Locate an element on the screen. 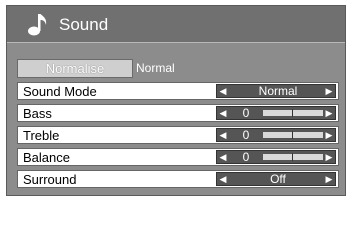 This screenshot has width=351, height=240. balance-slider-marker is located at coordinates (292, 157).